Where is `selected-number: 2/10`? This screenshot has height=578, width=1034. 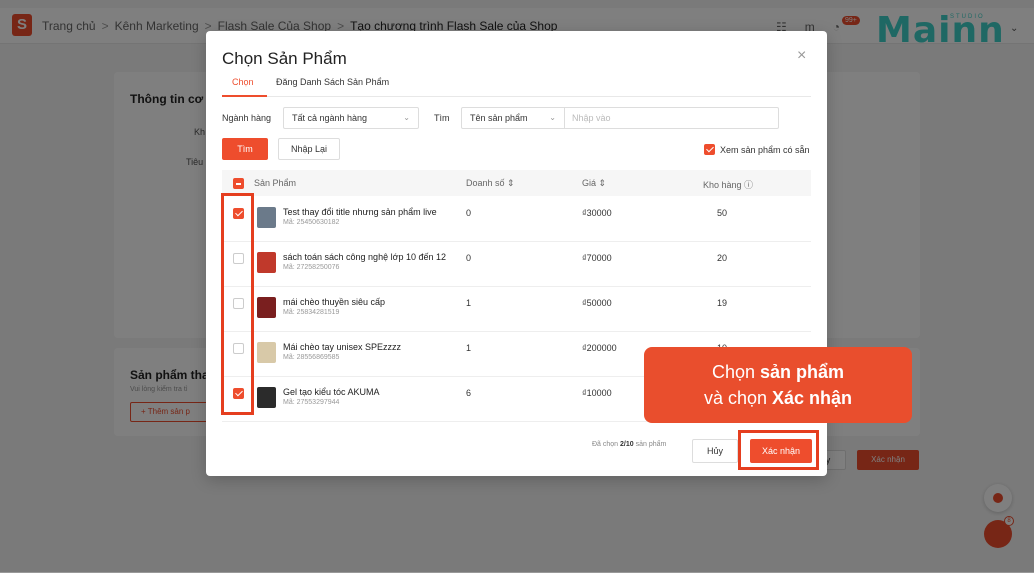 selected-number: 2/10 is located at coordinates (627, 444).